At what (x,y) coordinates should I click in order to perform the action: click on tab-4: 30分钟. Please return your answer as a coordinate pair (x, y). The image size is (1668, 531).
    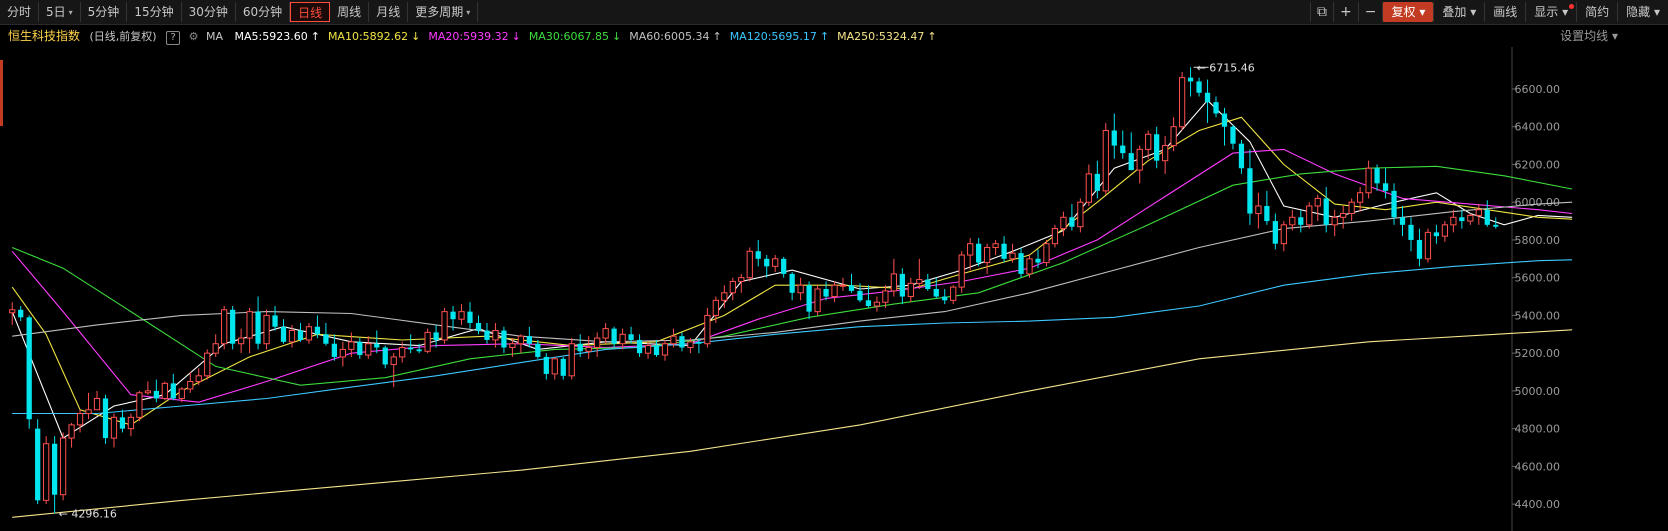
    Looking at the image, I should click on (209, 12).